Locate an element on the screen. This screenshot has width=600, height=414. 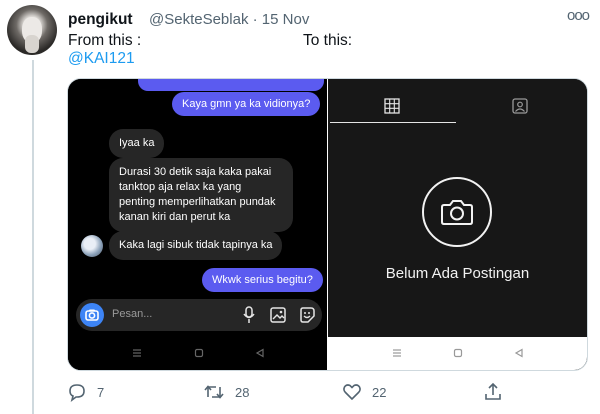
camera-button is located at coordinates (92, 315).